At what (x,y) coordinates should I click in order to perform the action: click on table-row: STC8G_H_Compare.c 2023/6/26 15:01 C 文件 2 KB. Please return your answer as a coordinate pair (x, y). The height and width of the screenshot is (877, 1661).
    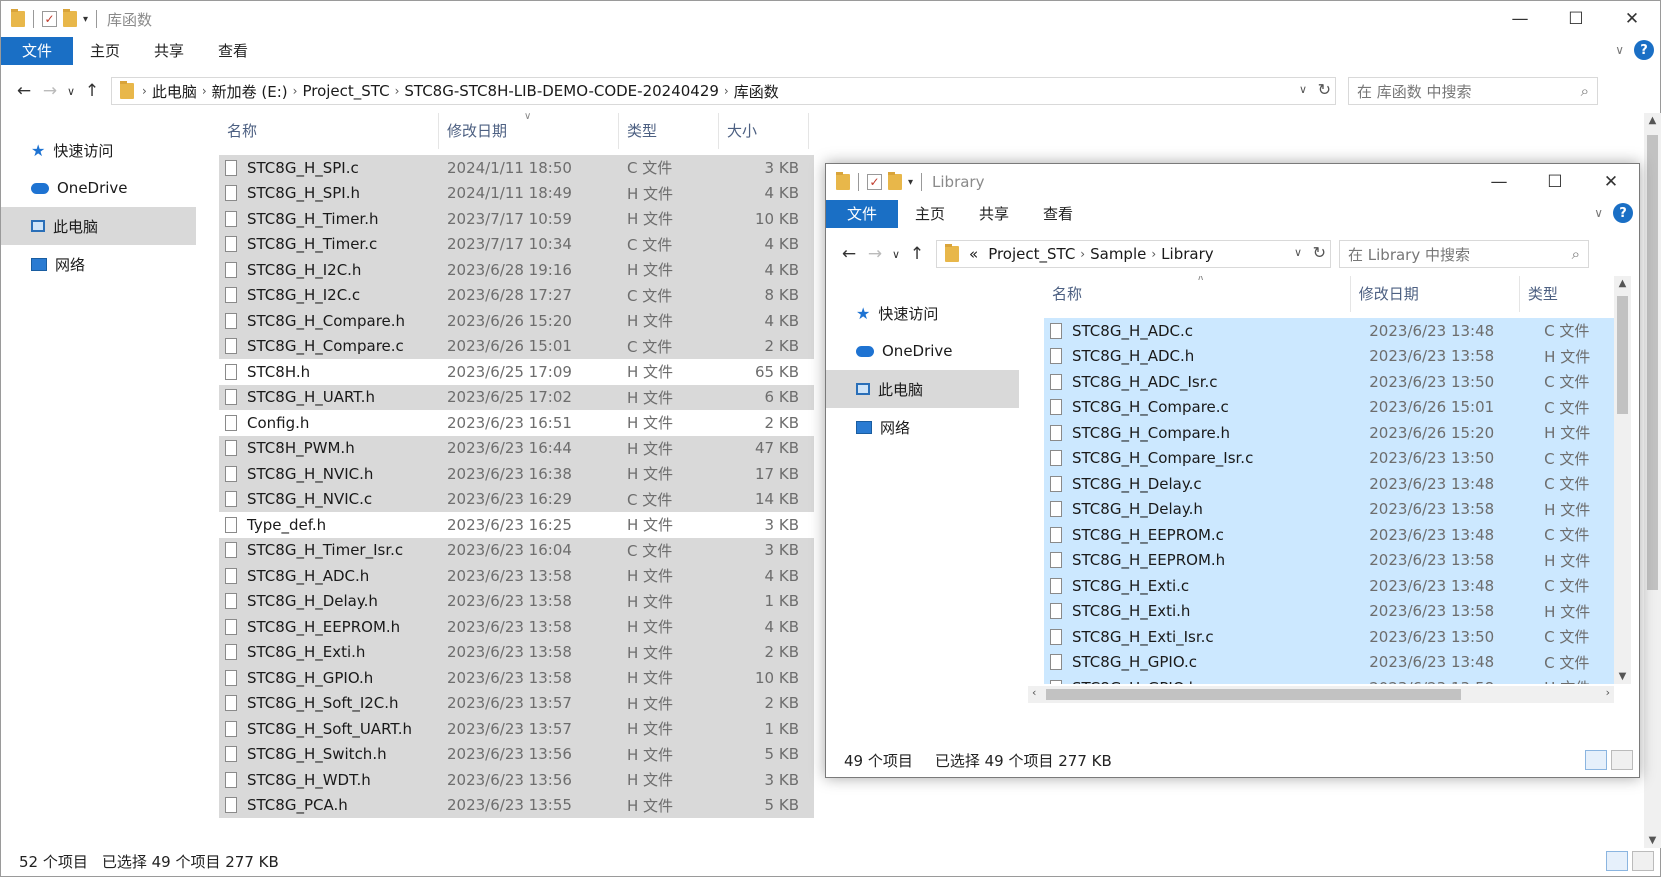
    Looking at the image, I should click on (516, 346).